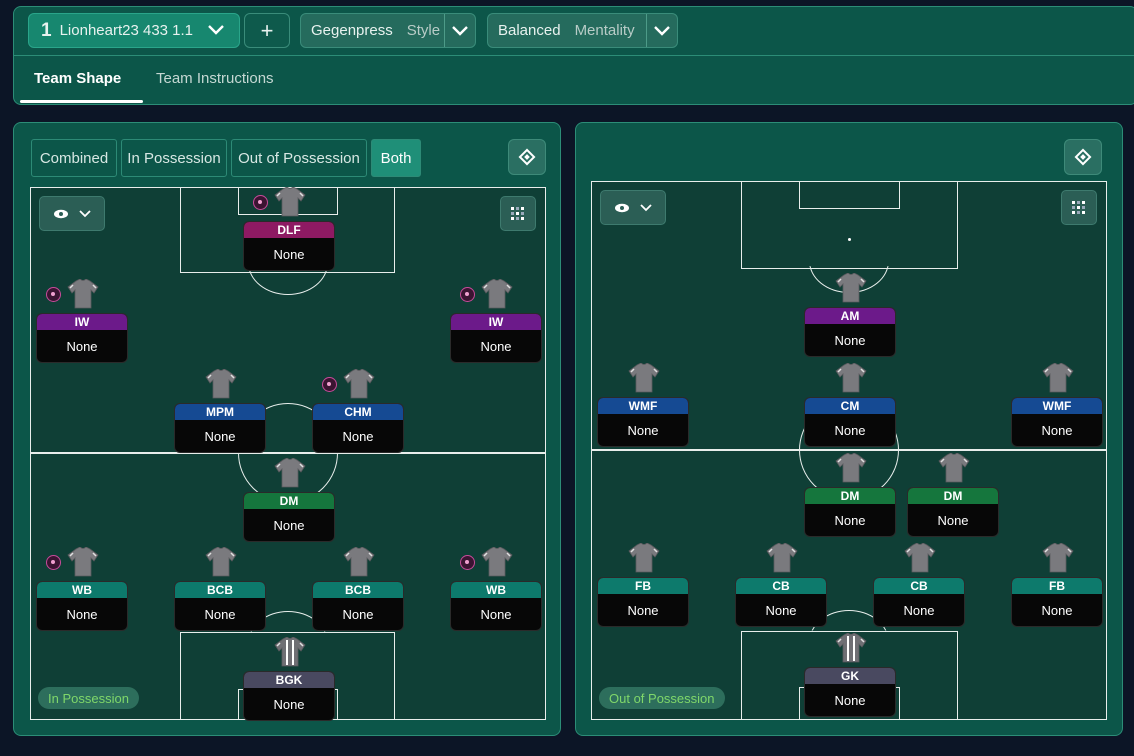 The image size is (1134, 756). What do you see at coordinates (289, 696) in the screenshot?
I see `role-card: BGK None` at bounding box center [289, 696].